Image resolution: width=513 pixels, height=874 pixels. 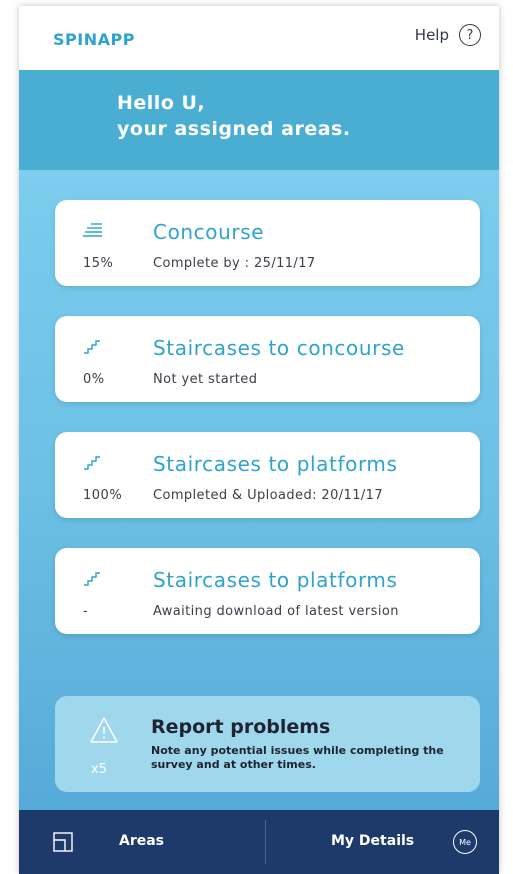 What do you see at coordinates (99, 769) in the screenshot?
I see `report-count: x5` at bounding box center [99, 769].